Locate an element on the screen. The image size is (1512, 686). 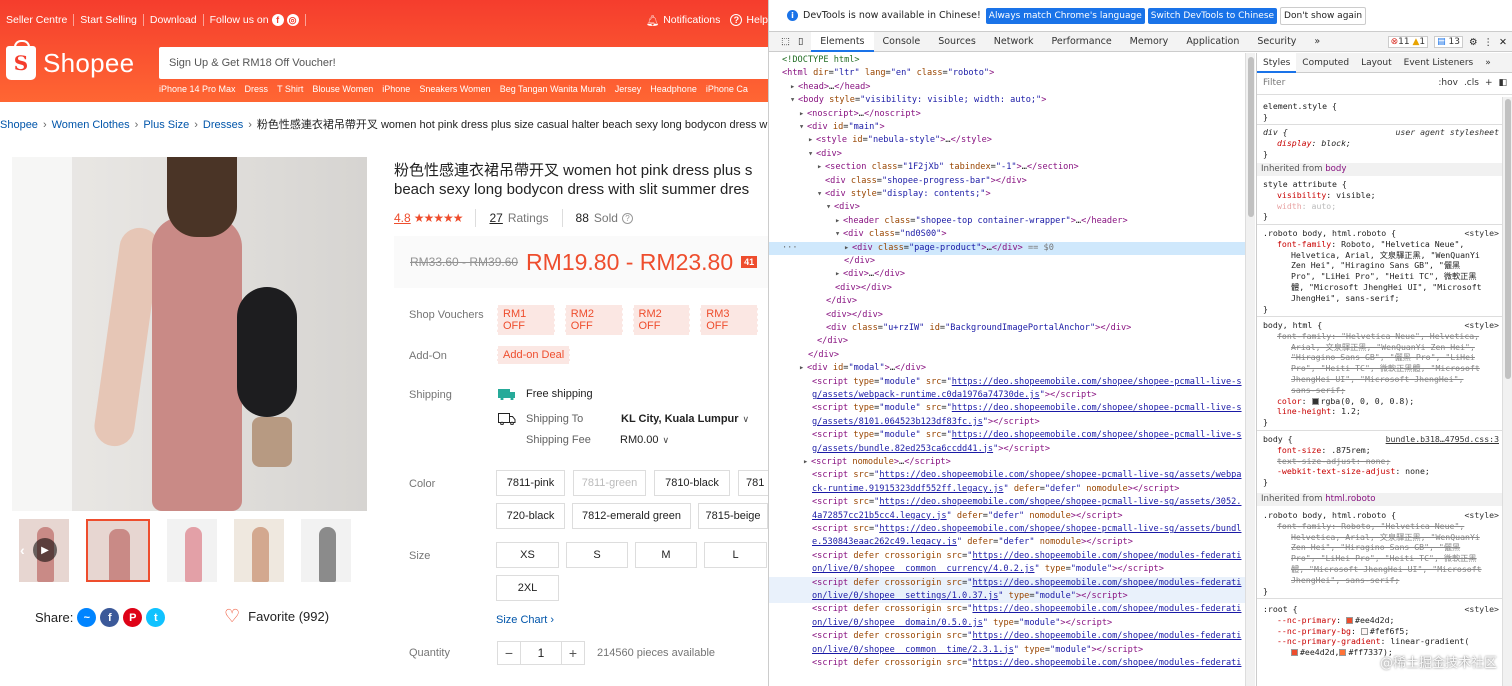
size-option: XS is located at coordinates (527, 555).